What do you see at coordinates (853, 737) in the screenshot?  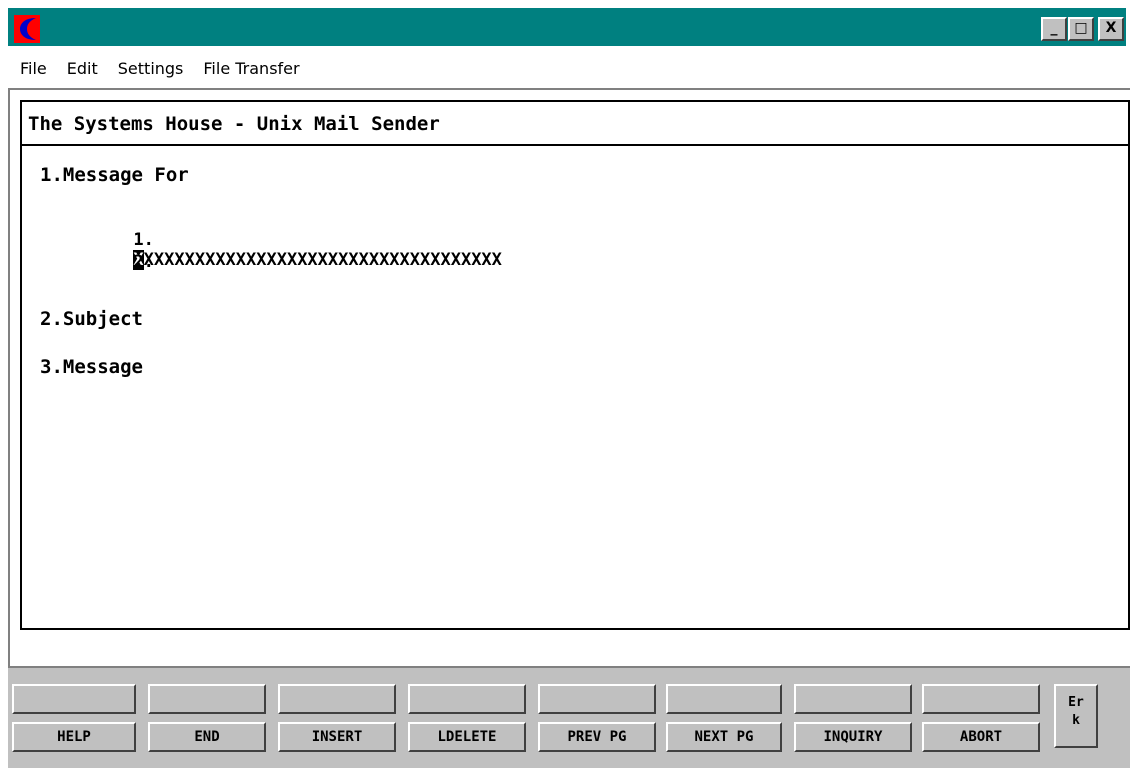 I see `inquiry-key: INQUIRY` at bounding box center [853, 737].